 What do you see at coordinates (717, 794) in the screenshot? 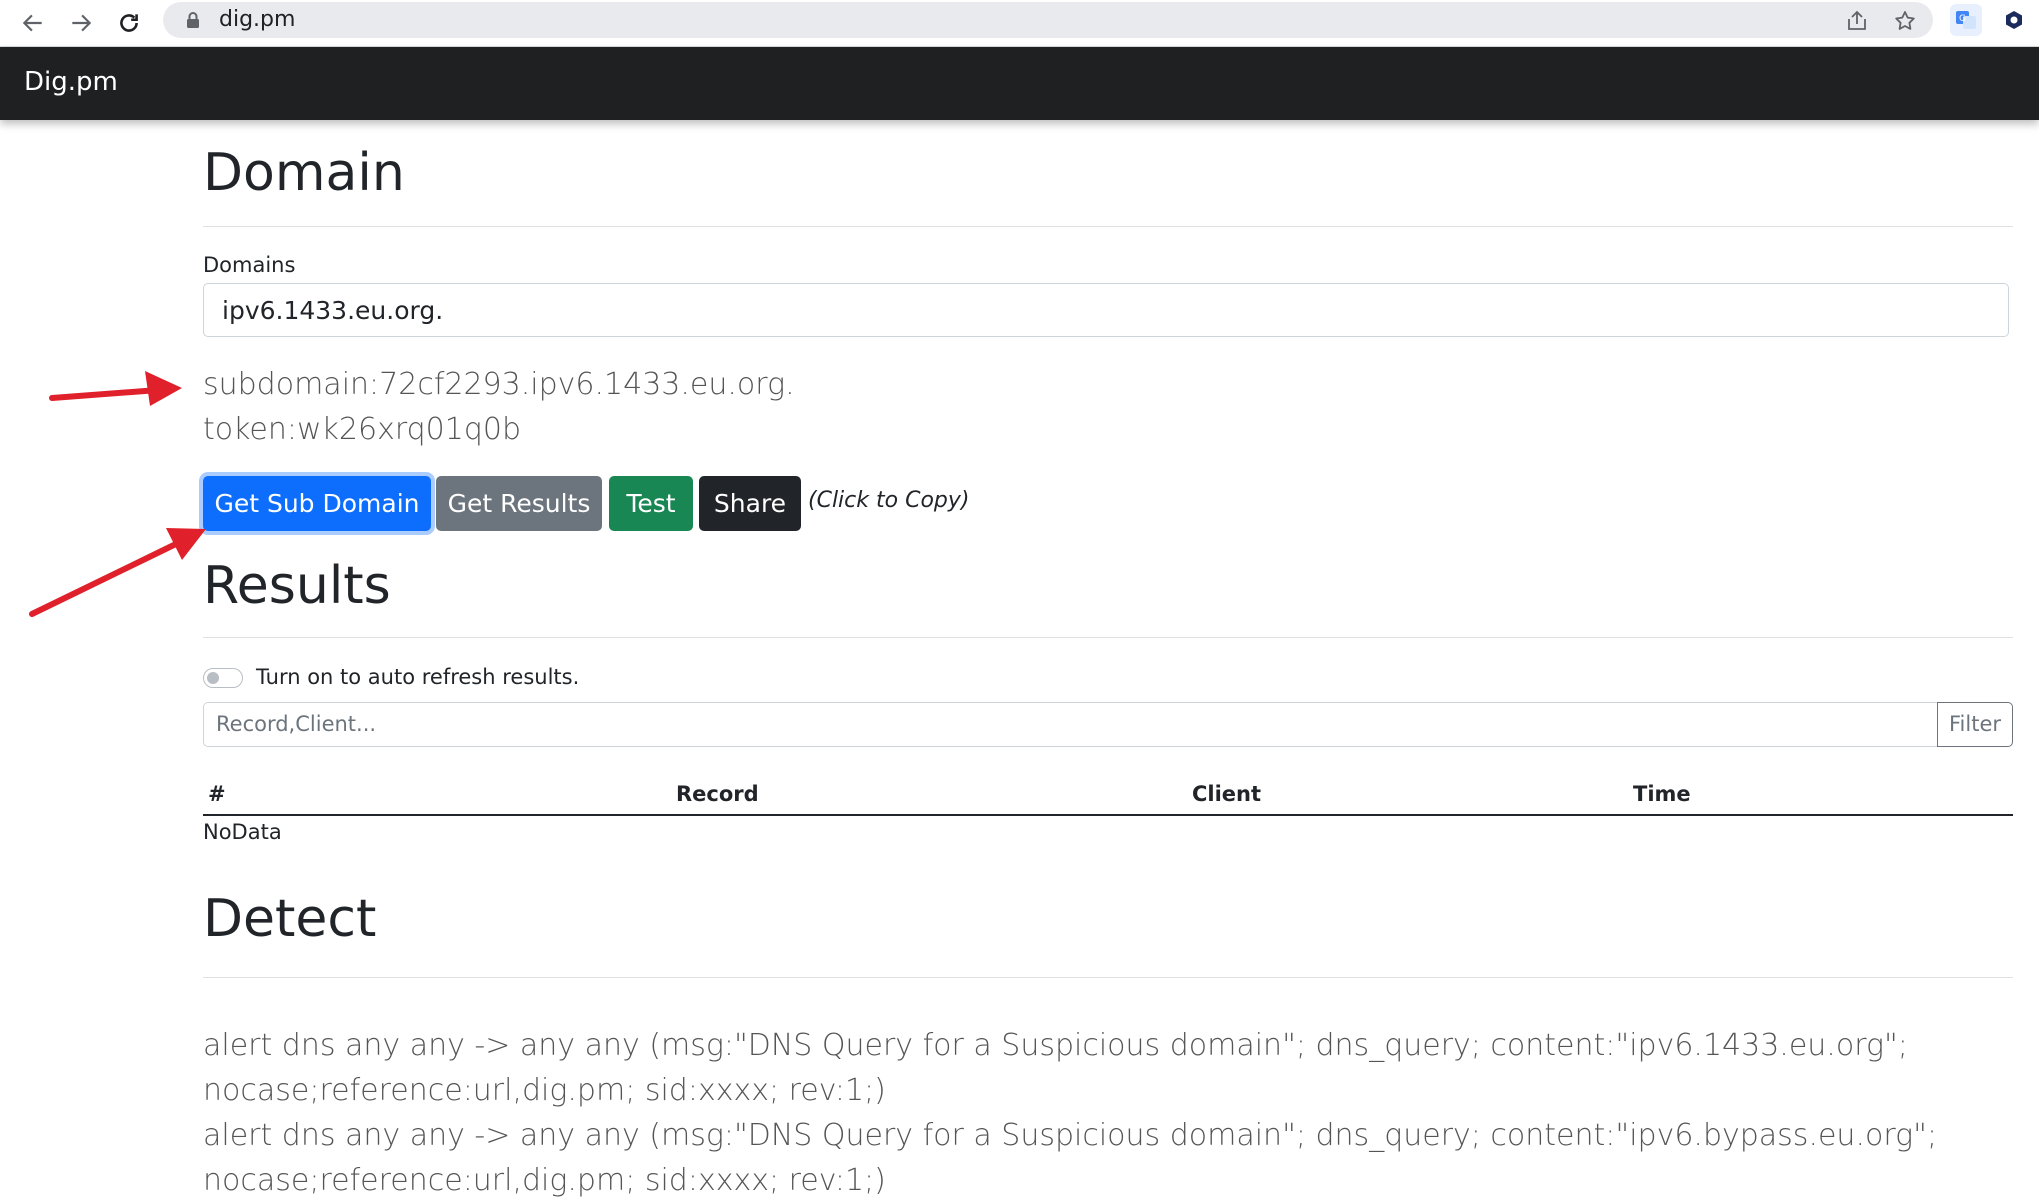
I see `column-header-record: Record` at bounding box center [717, 794].